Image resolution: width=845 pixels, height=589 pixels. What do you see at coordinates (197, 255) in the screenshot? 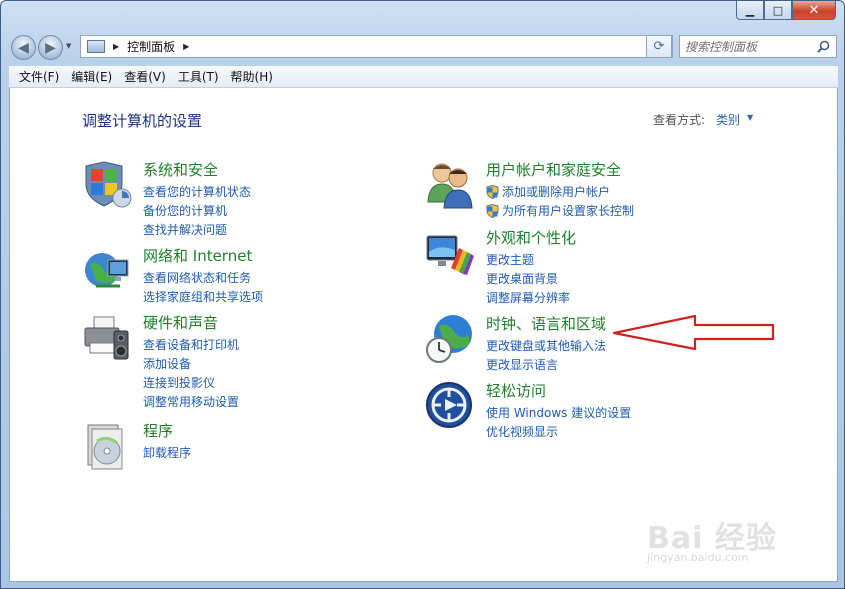
I see `category-title: 网络和 Internet` at bounding box center [197, 255].